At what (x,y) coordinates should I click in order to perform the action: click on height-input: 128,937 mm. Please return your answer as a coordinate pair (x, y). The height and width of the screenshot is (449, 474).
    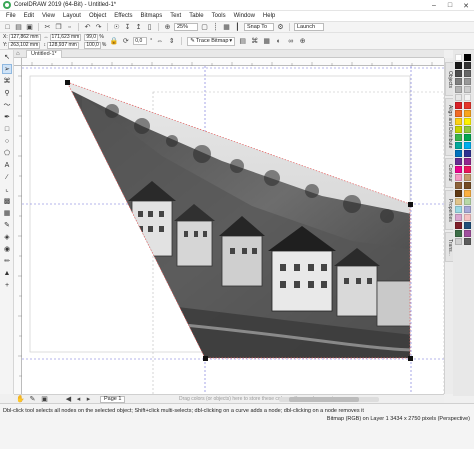
    Looking at the image, I should click on (63, 45).